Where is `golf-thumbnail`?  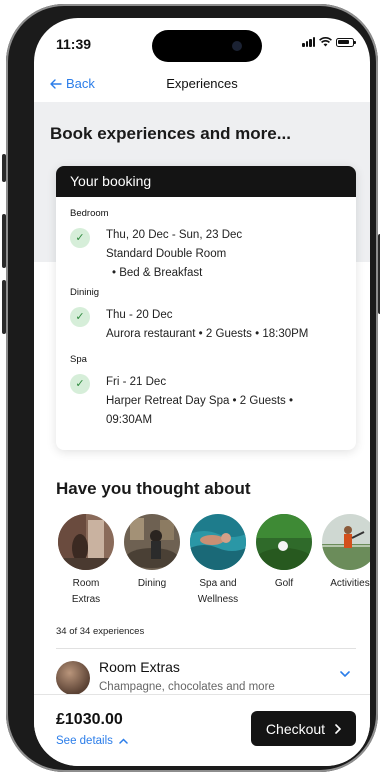 golf-thumbnail is located at coordinates (284, 542).